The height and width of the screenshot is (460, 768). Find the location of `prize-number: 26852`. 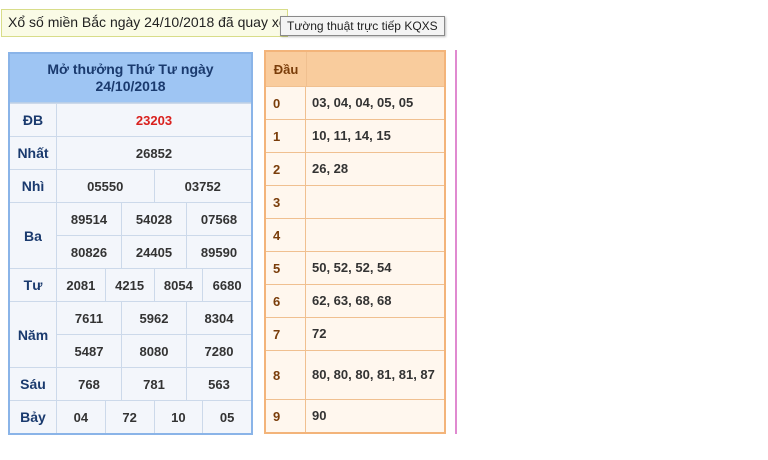

prize-number: 26852 is located at coordinates (154, 153).